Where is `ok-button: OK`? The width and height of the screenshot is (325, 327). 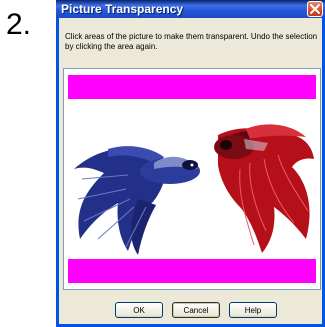
ok-button: OK is located at coordinates (139, 310).